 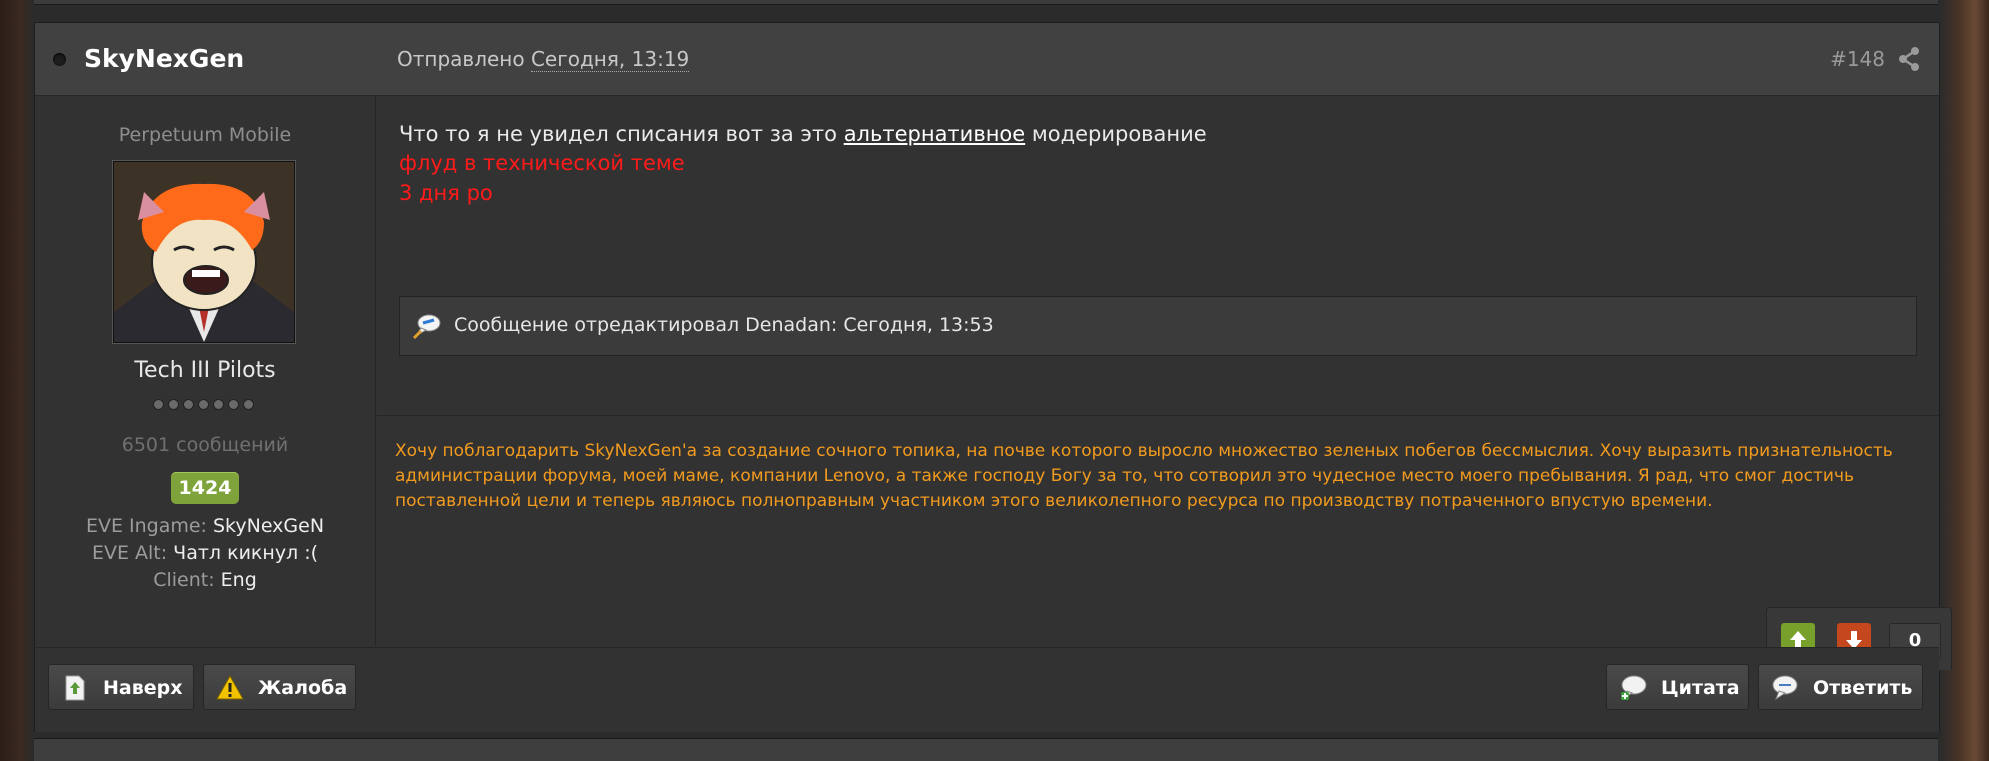 What do you see at coordinates (230, 687) in the screenshot?
I see `warning-icon` at bounding box center [230, 687].